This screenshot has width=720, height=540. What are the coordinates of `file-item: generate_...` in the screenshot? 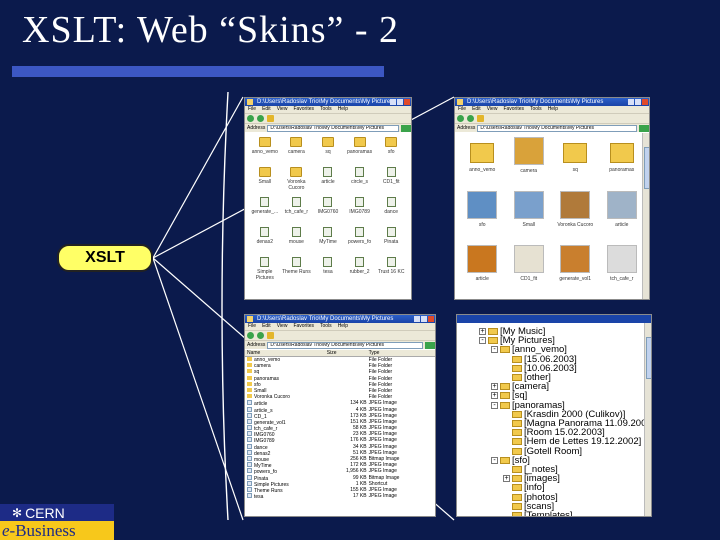 It's located at (265, 212).